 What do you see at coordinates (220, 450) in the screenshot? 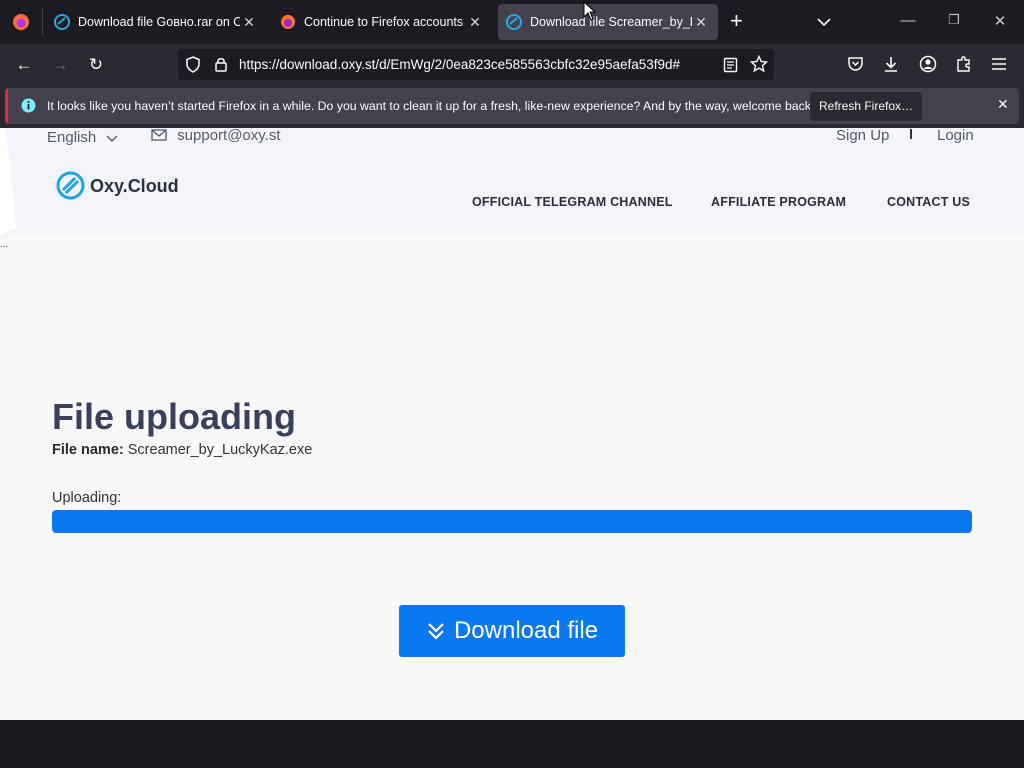
I see `file-name-value: Screamer_by_LuckyKaz.exe` at bounding box center [220, 450].